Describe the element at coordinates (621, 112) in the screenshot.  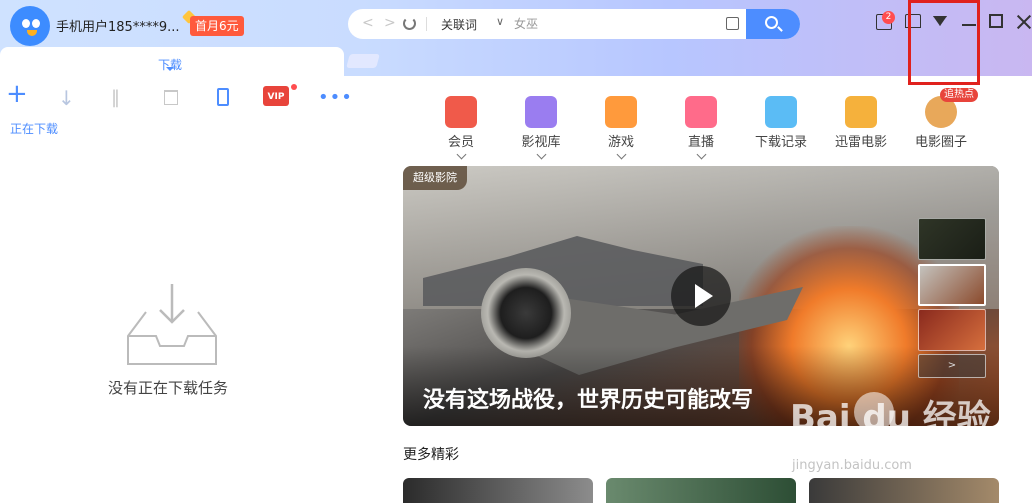
I see `gamepad-icon` at that location.